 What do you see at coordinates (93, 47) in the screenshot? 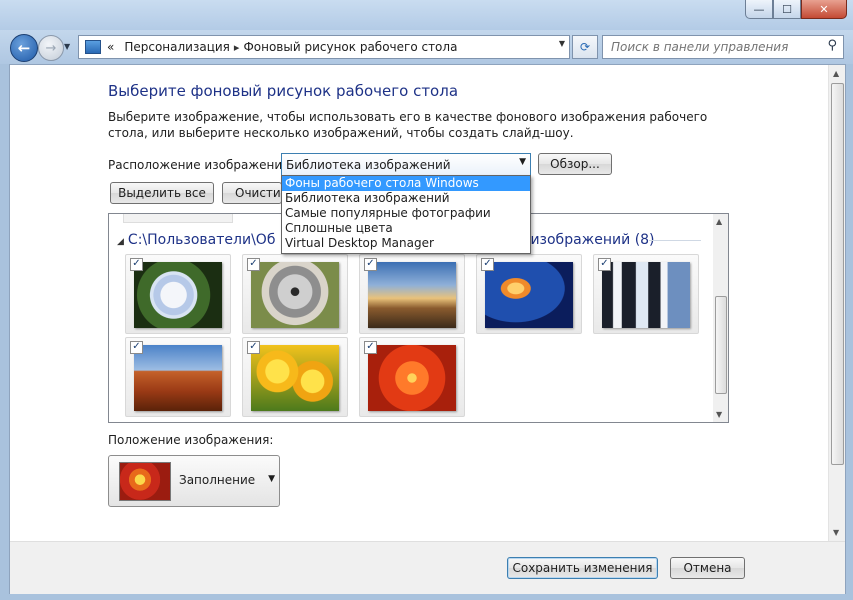
I see `control-panel-icon` at bounding box center [93, 47].